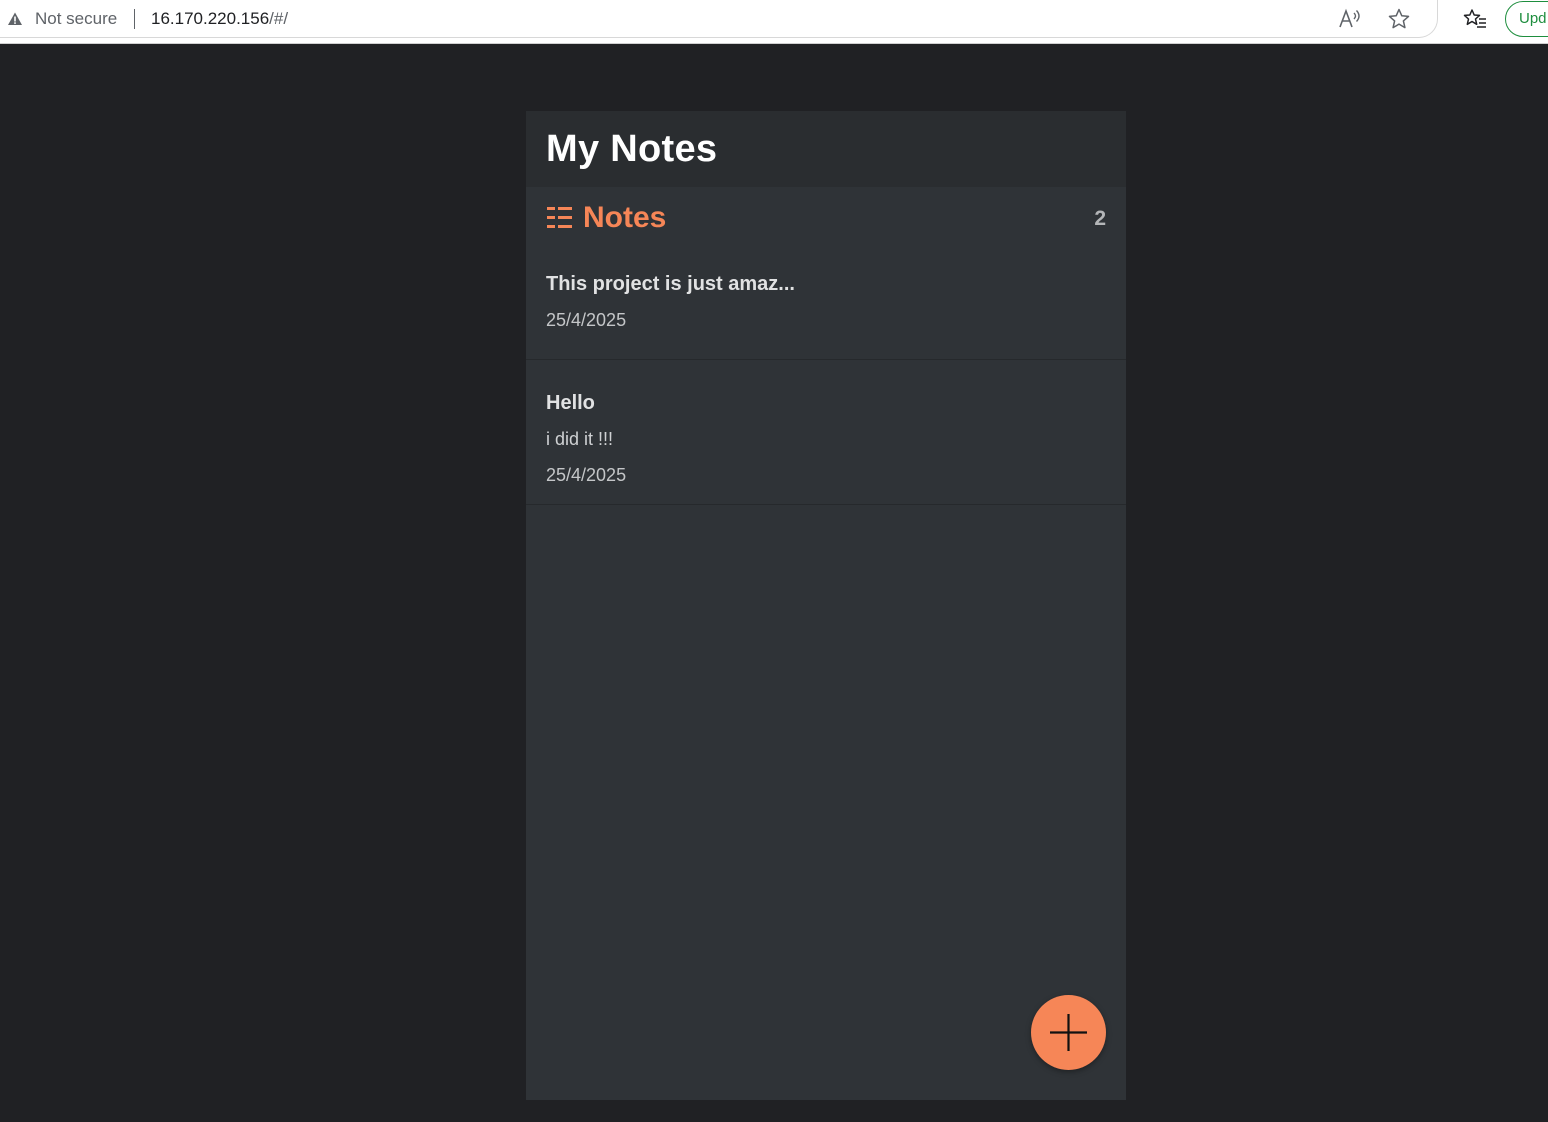 The height and width of the screenshot is (1122, 1548). What do you see at coordinates (625, 217) in the screenshot?
I see `notes-section-title: Notes` at bounding box center [625, 217].